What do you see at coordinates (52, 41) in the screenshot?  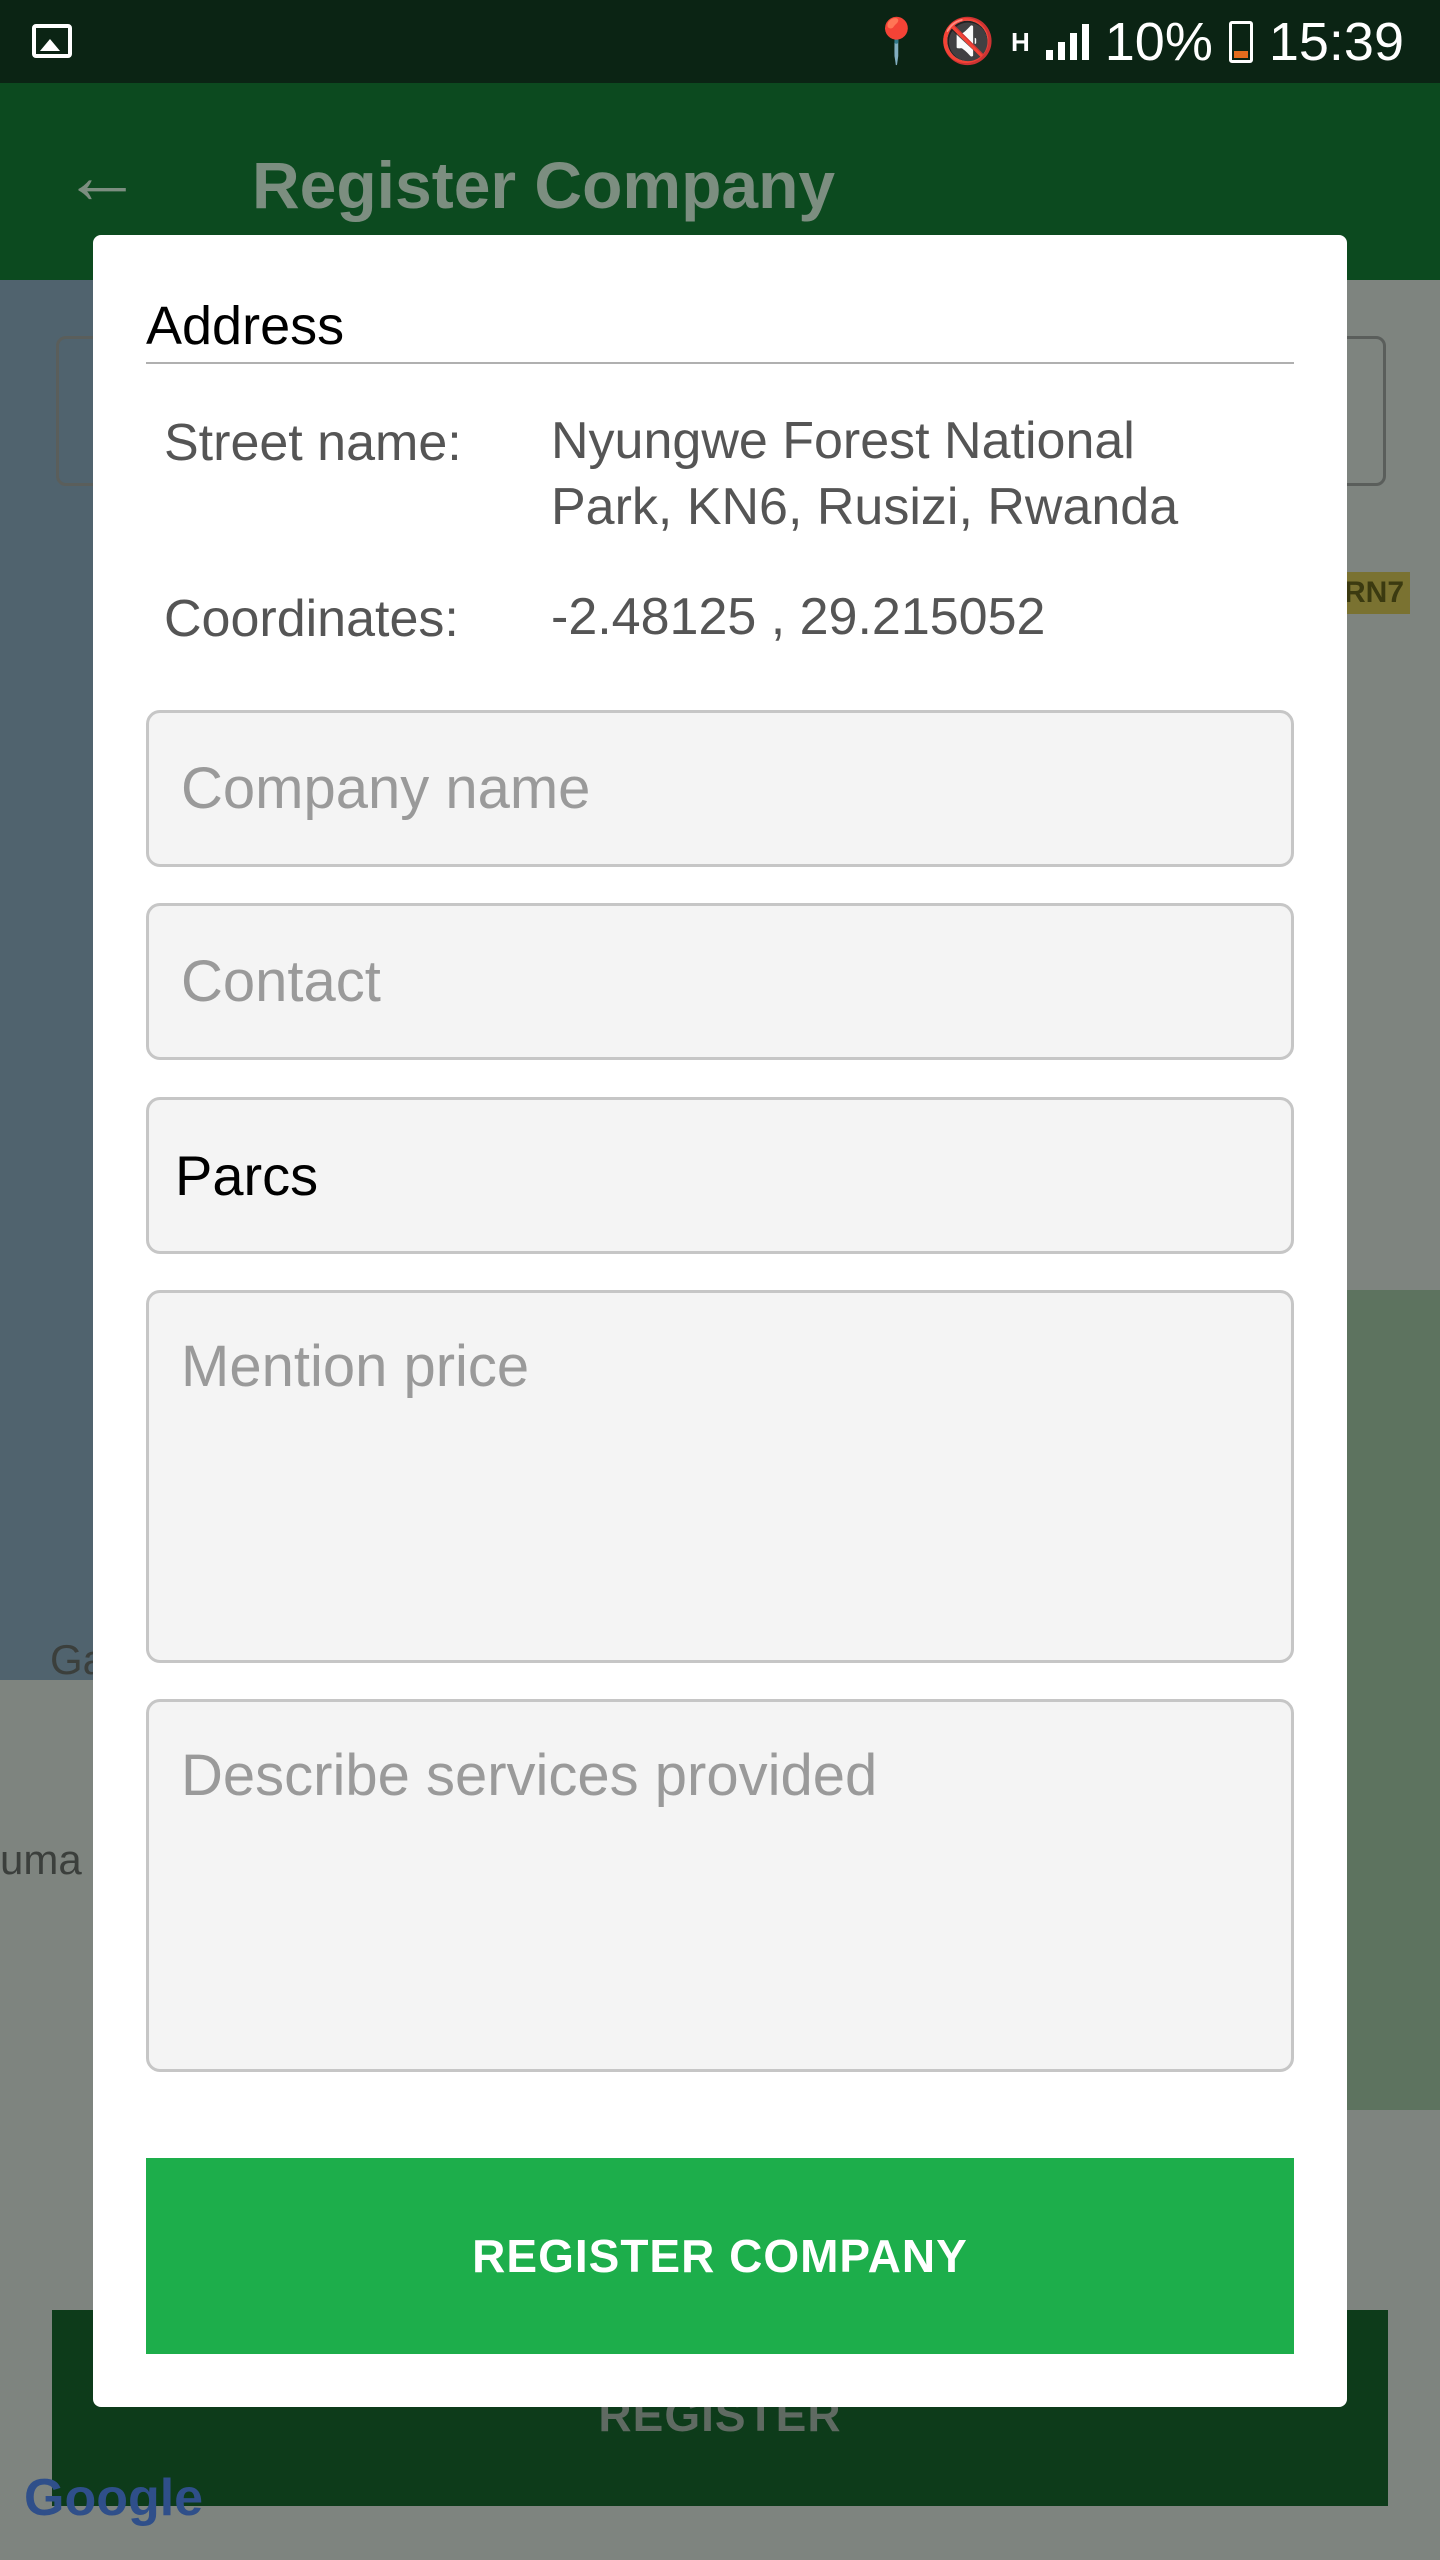 I see `image-icon` at bounding box center [52, 41].